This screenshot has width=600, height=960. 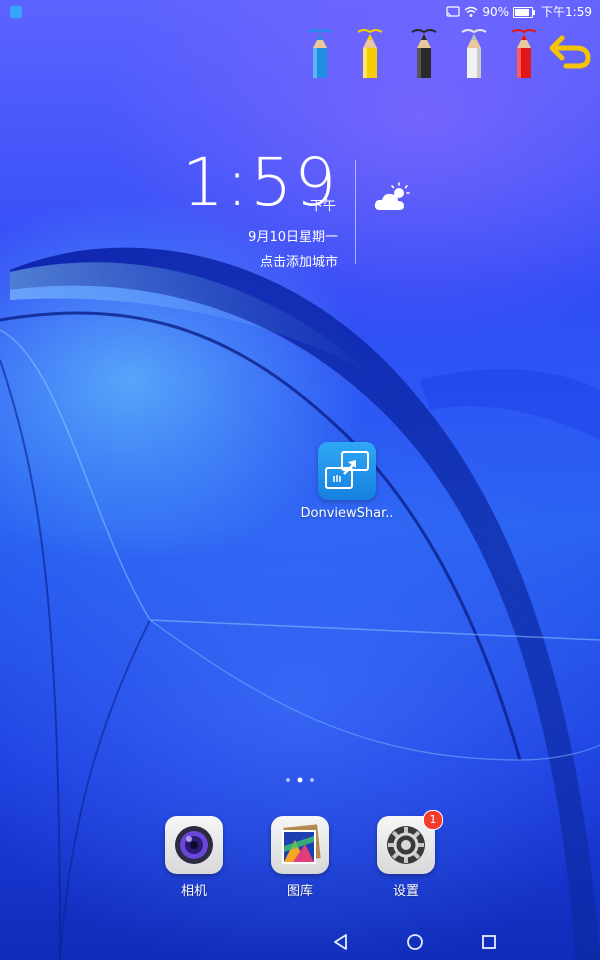 What do you see at coordinates (370, 54) in the screenshot?
I see `yellow-pencil-icon` at bounding box center [370, 54].